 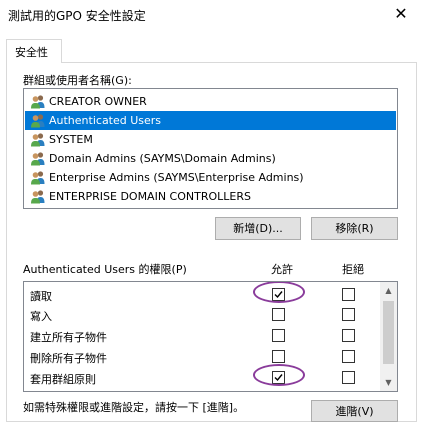 I want to click on remove-button: 移除(R), so click(x=354, y=228).